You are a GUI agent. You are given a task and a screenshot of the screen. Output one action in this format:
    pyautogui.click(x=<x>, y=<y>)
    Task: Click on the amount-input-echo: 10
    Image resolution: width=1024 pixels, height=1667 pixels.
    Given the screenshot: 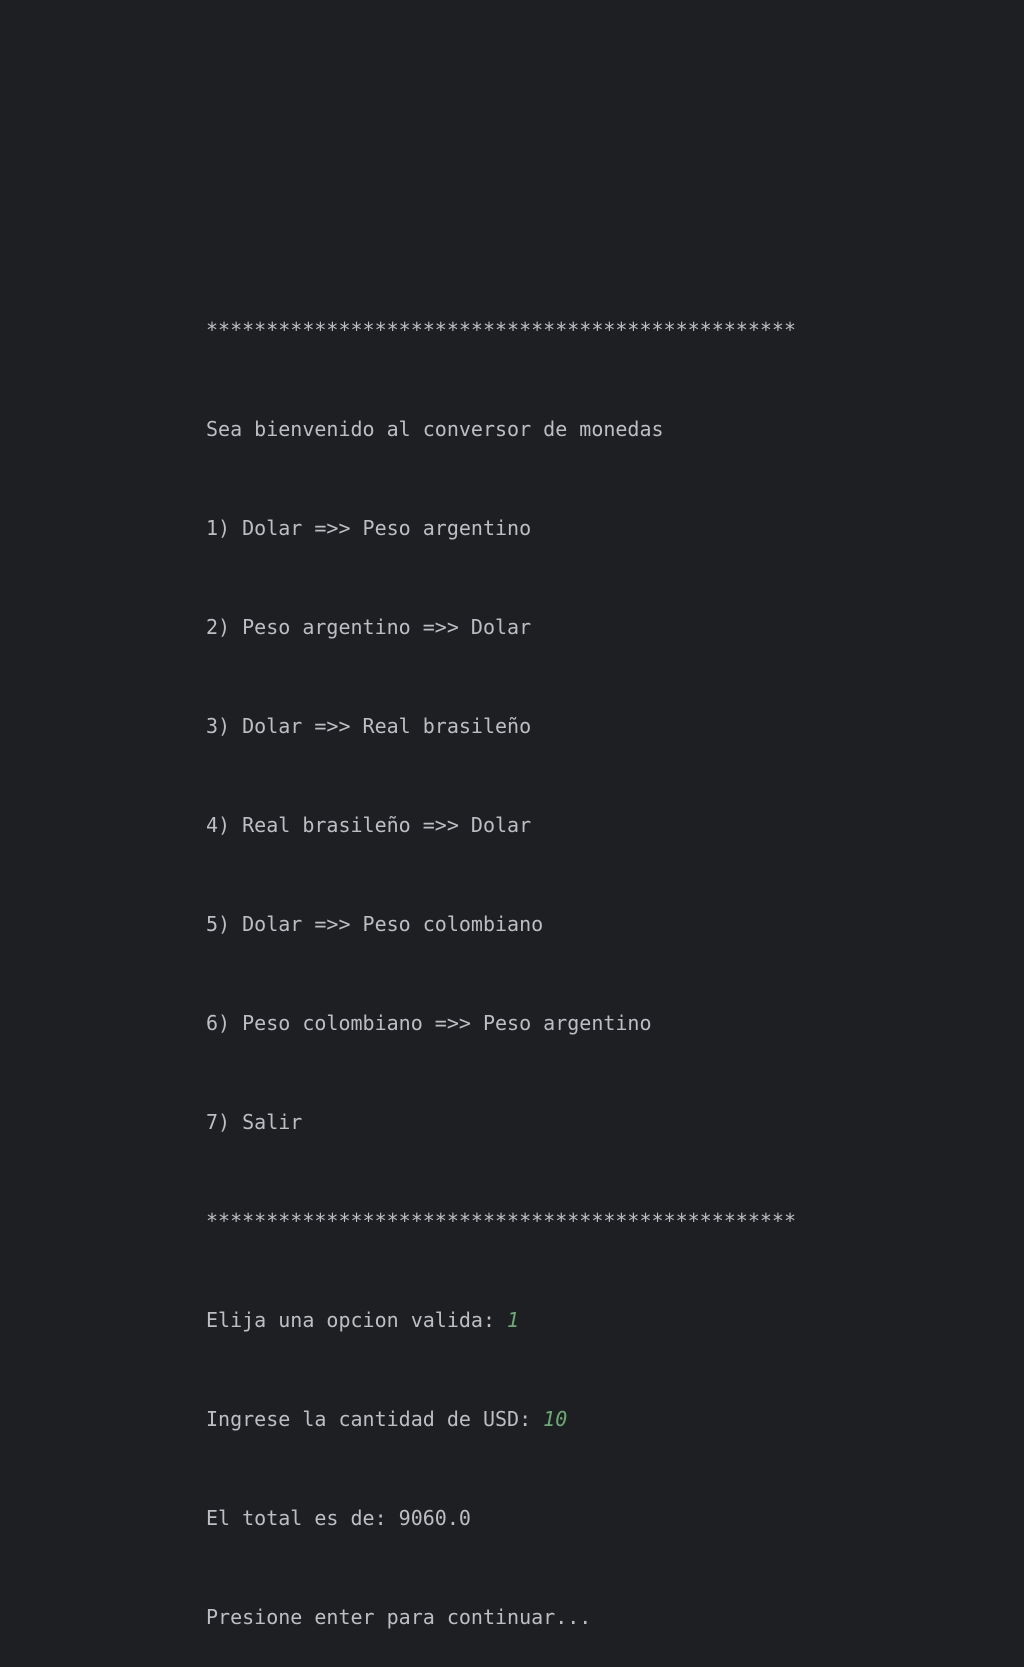 What is the action you would take?
    pyautogui.click(x=555, y=1419)
    